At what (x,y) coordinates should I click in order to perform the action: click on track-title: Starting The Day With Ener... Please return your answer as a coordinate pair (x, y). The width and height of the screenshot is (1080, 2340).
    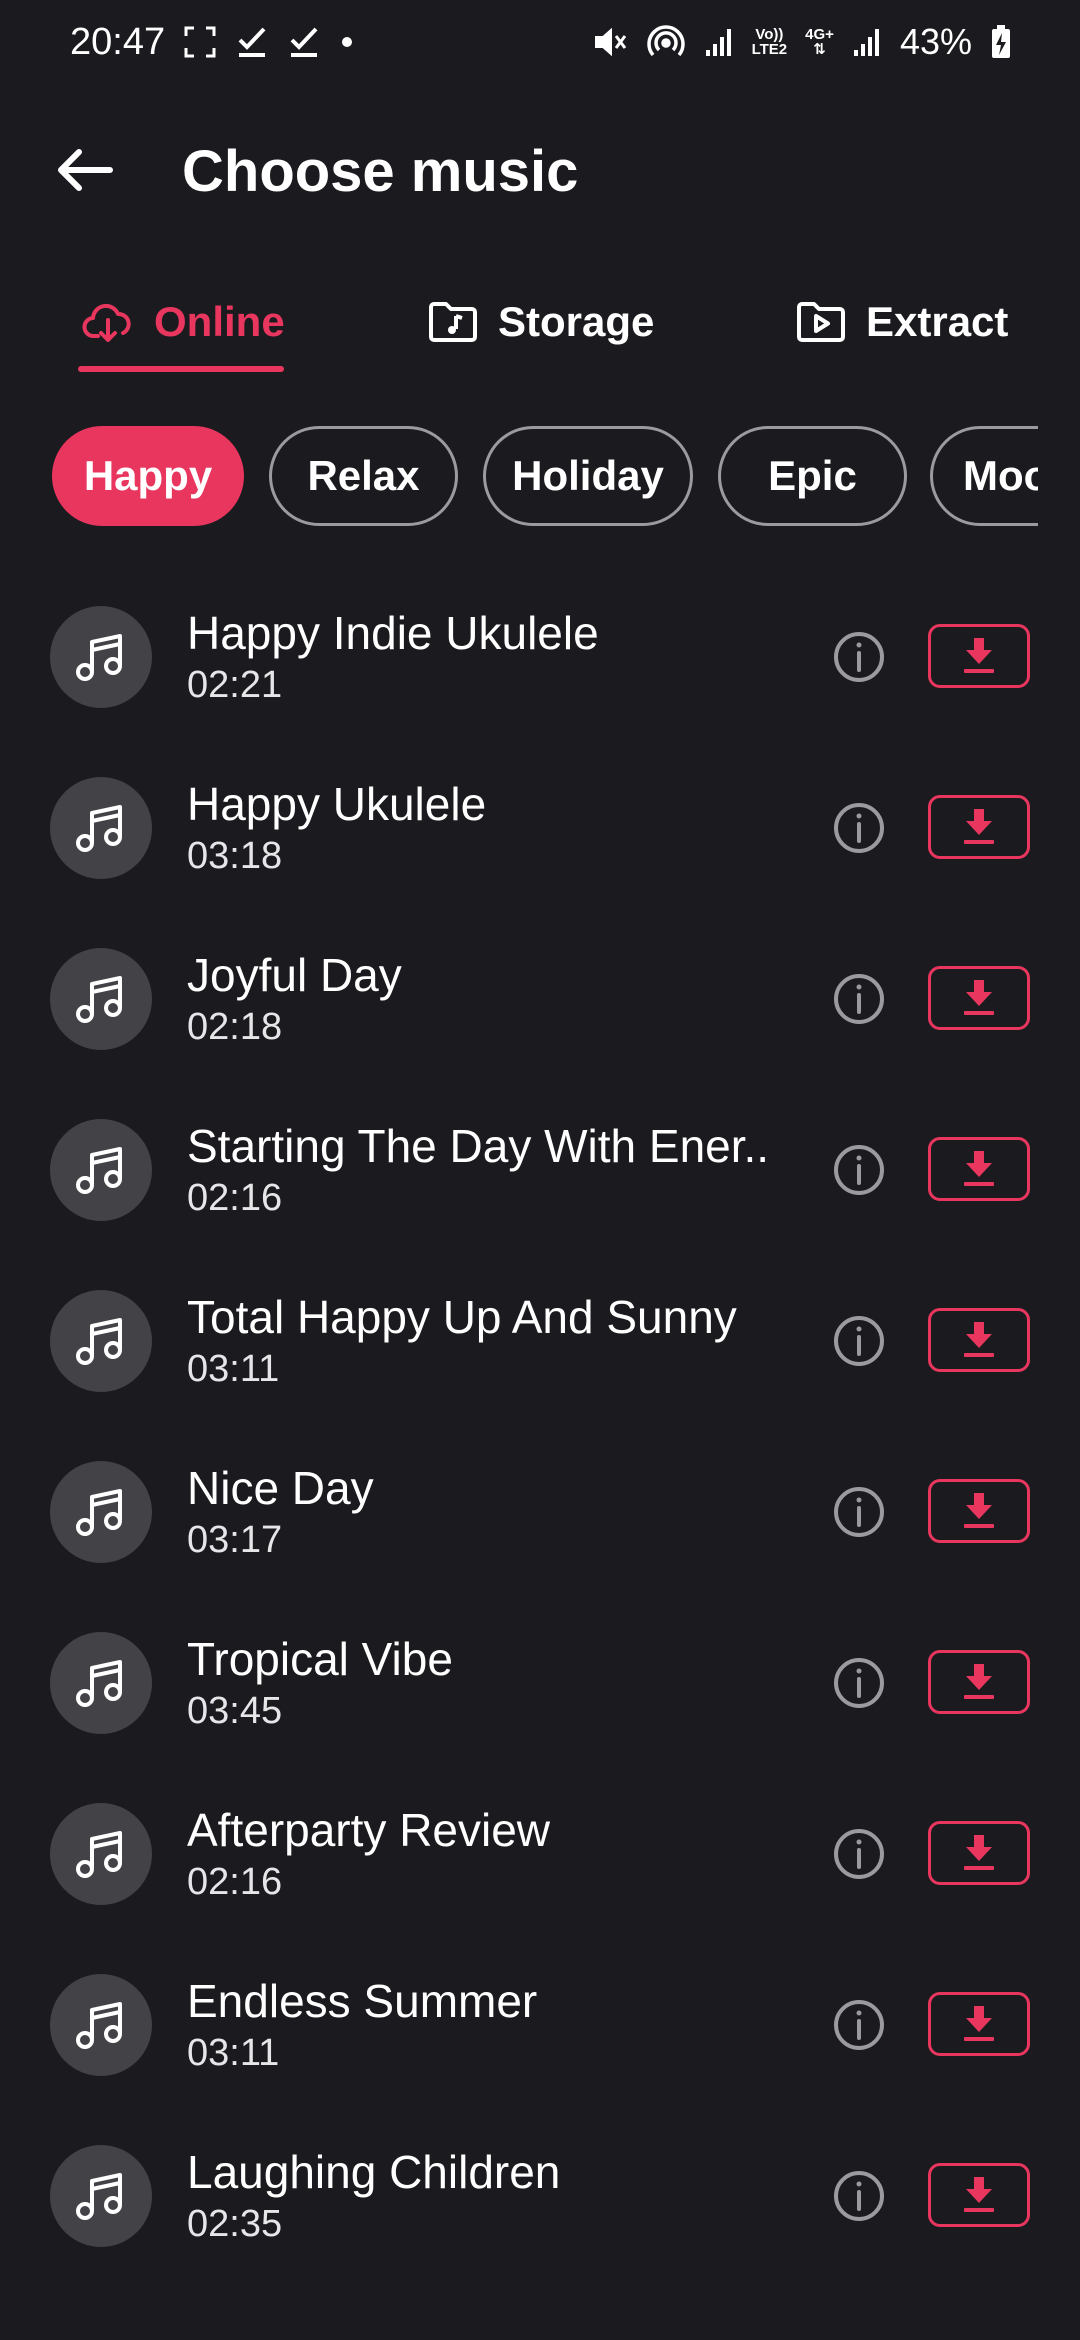
    Looking at the image, I should click on (478, 1146).